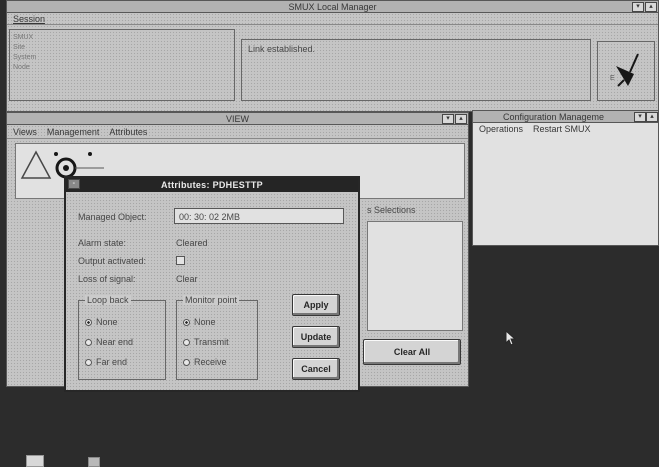  I want to click on update-button: Update, so click(316, 337).